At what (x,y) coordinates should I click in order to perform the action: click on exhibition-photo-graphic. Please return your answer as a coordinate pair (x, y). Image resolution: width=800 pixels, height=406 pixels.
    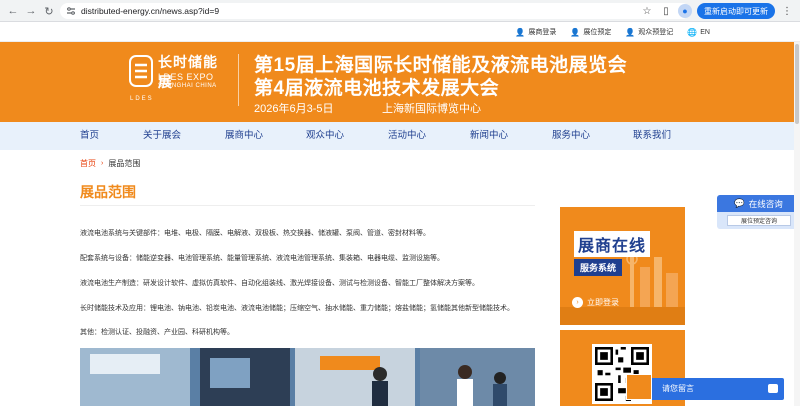
    Looking at the image, I should click on (307, 377).